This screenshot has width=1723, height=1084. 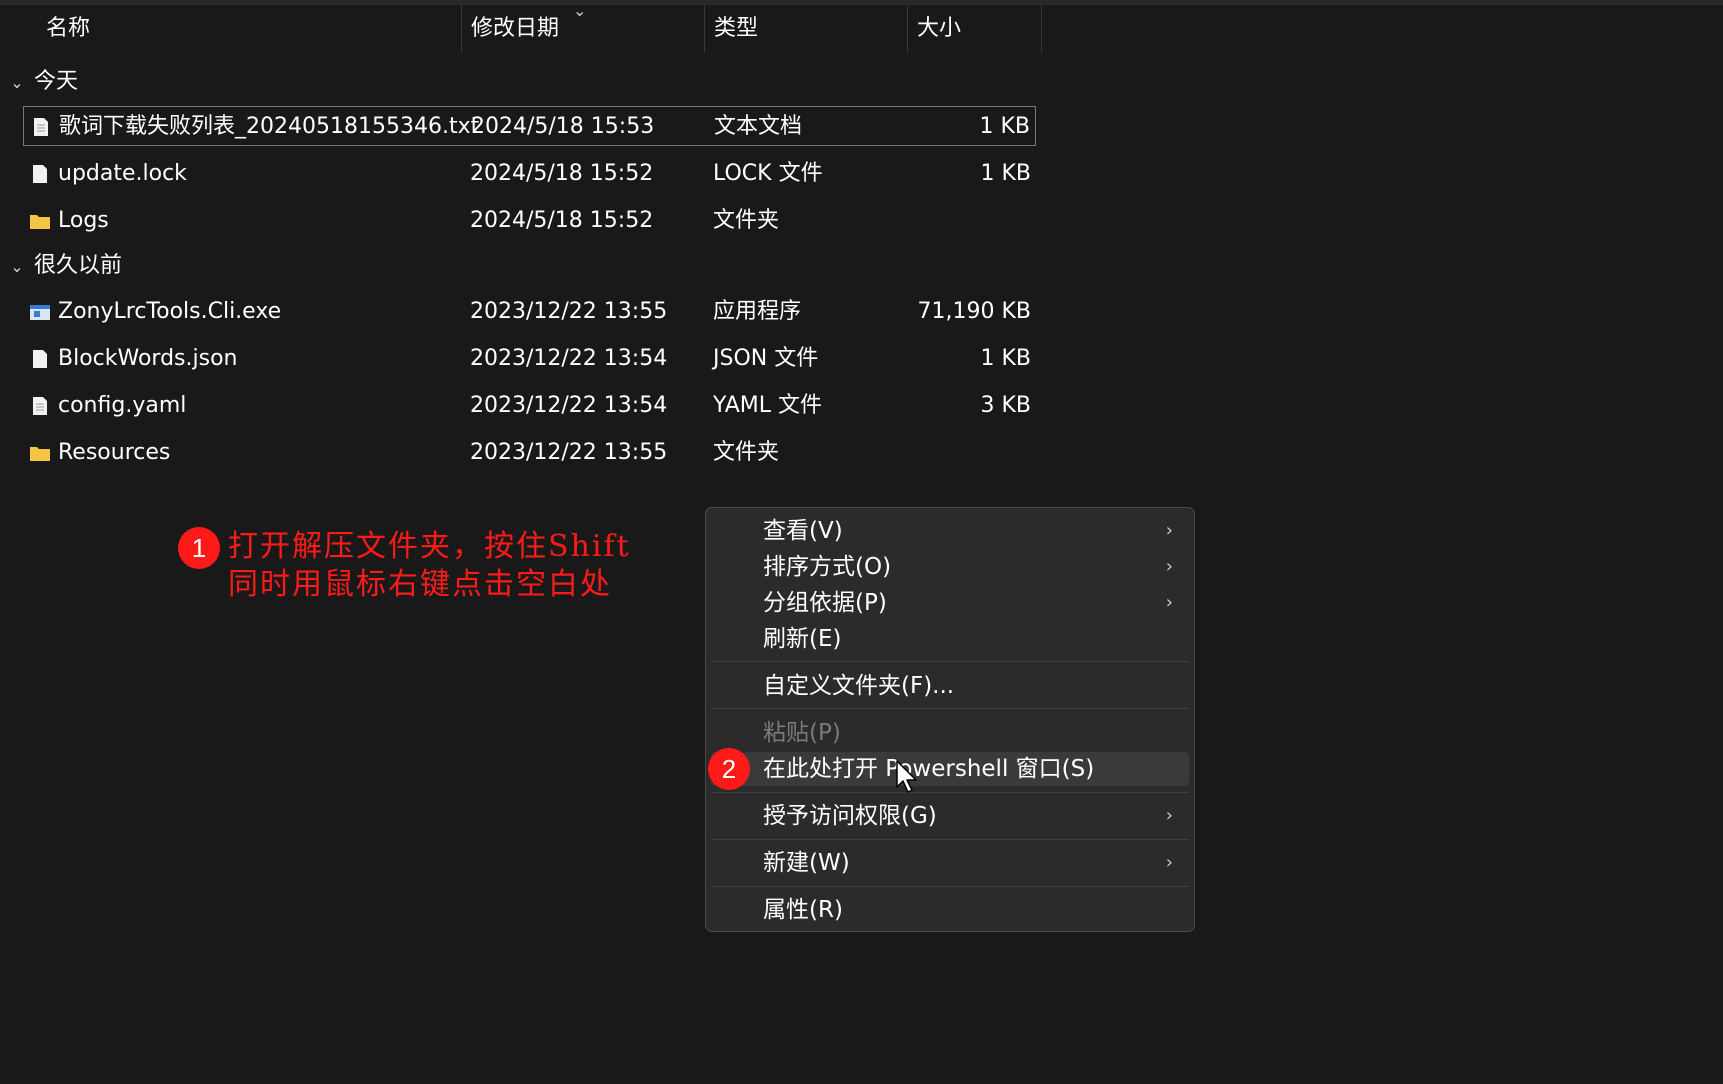 What do you see at coordinates (850, 816) in the screenshot?
I see `menu-item-label: 授予访问权限(G)` at bounding box center [850, 816].